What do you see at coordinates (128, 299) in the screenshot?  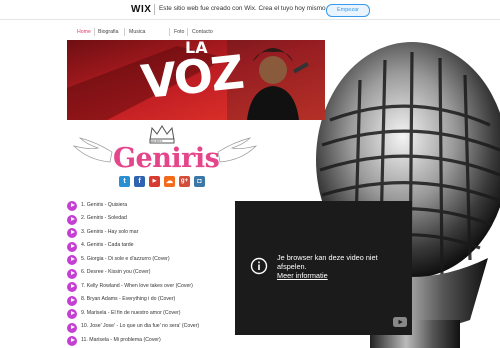 I see `playlist-item-label: 8. Bryan Adams - Everything i do (Cover)` at bounding box center [128, 299].